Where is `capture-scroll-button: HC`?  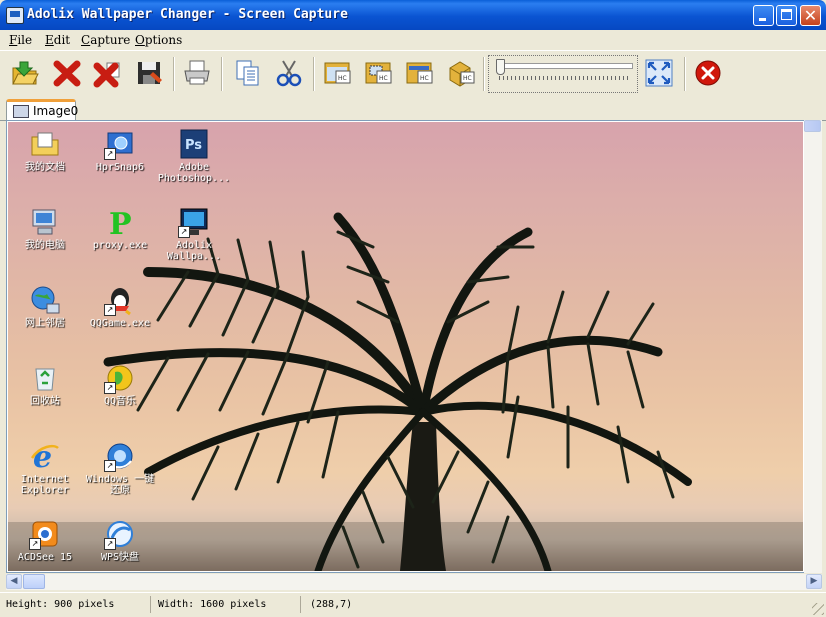
capture-scroll-button: HC is located at coordinates (462, 73).